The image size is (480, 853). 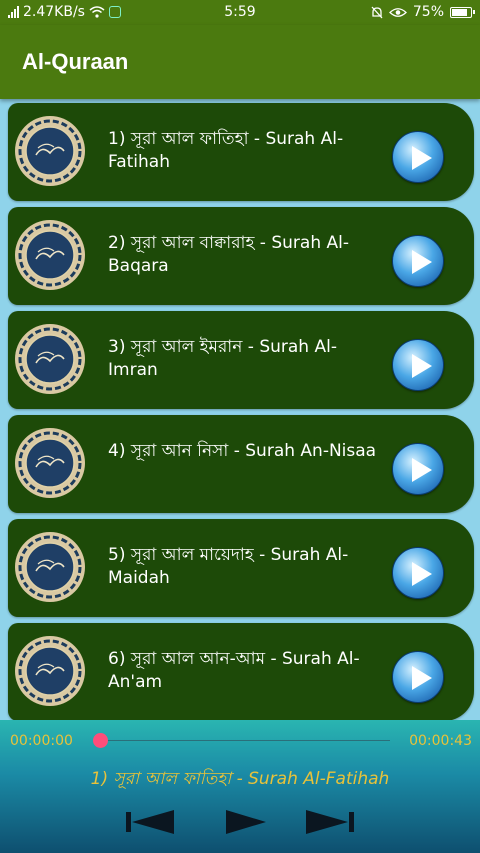 I want to click on status-right: 75%, so click(x=423, y=12).